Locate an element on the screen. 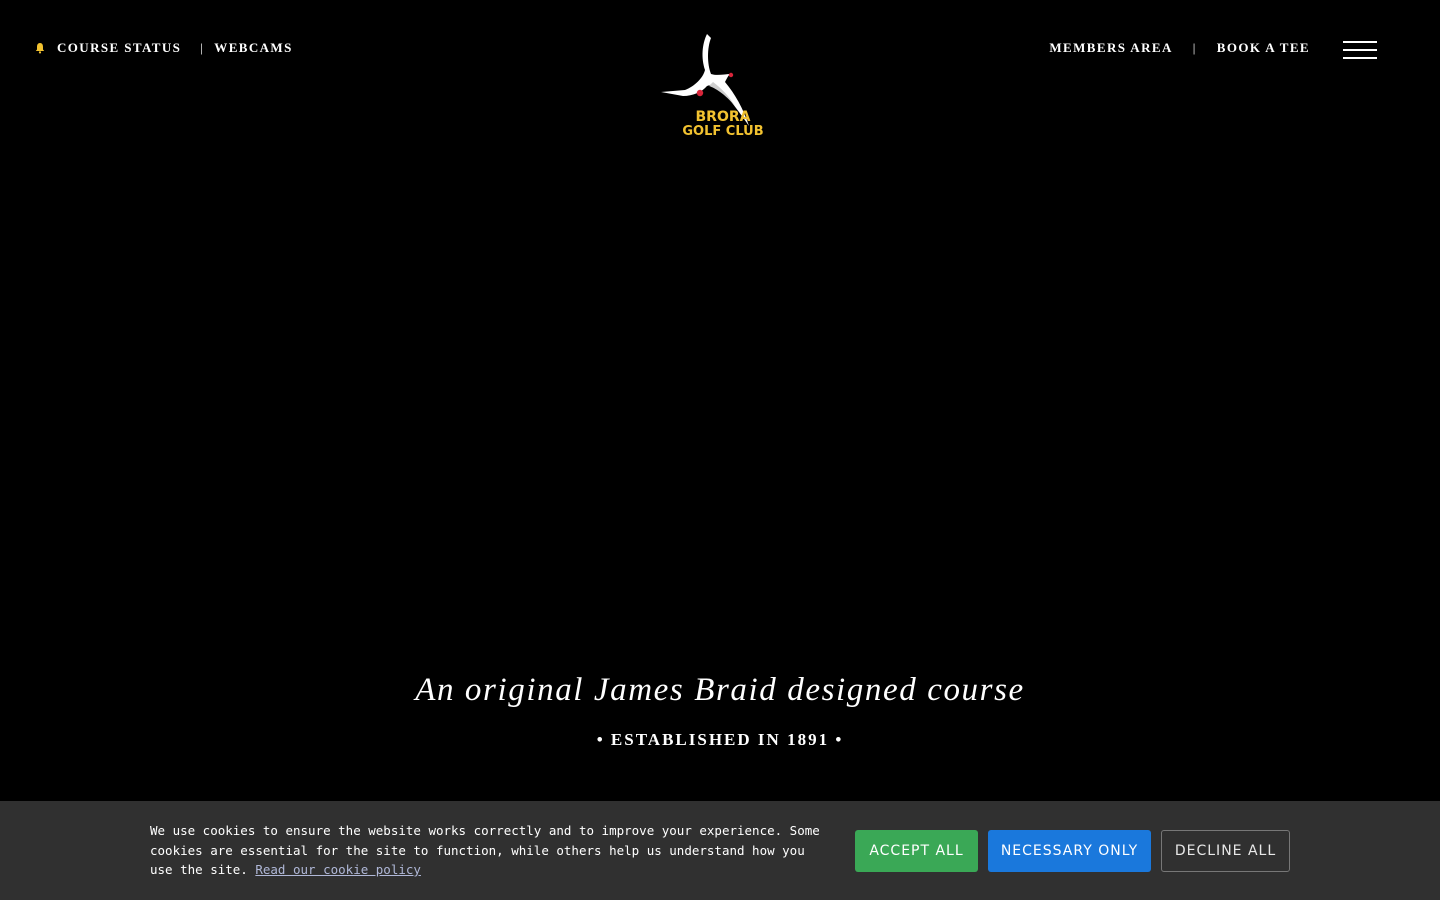 The height and width of the screenshot is (900, 1440). accept-all-button: ACCEPT ALL is located at coordinates (916, 851).